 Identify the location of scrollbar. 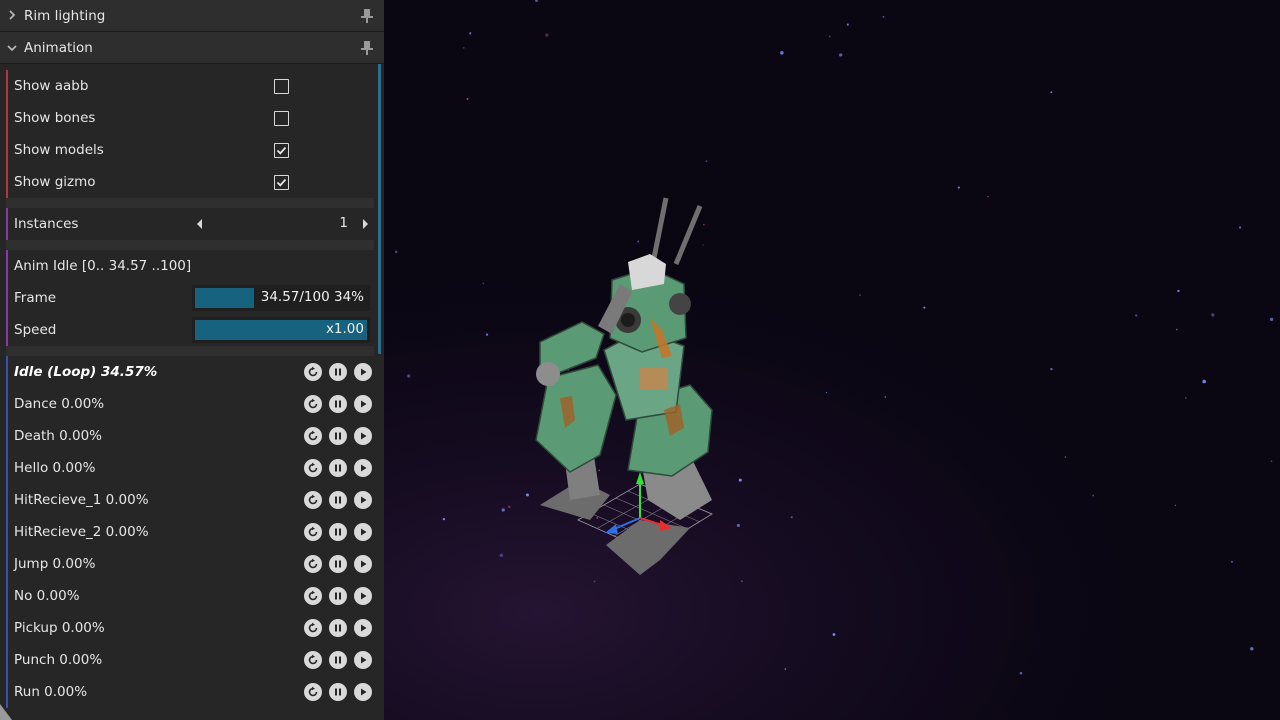
(379, 209).